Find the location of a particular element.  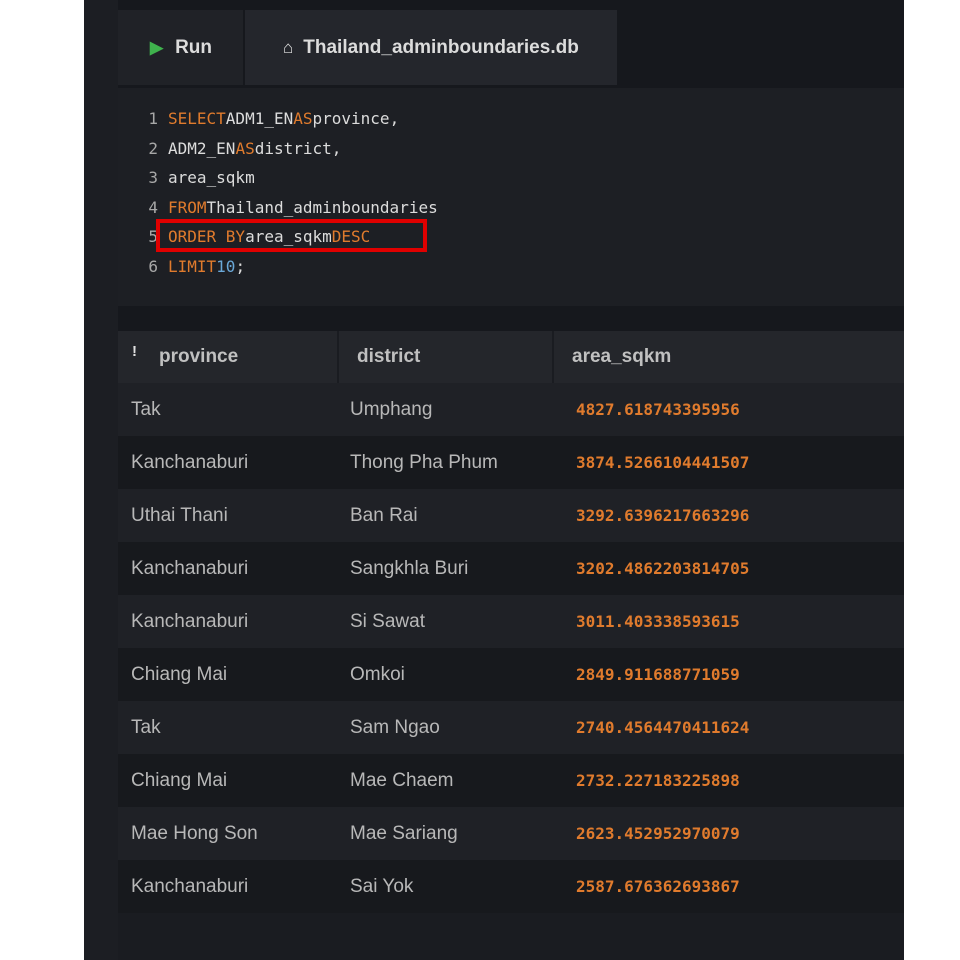

keyword-select: SELECT is located at coordinates (197, 118).